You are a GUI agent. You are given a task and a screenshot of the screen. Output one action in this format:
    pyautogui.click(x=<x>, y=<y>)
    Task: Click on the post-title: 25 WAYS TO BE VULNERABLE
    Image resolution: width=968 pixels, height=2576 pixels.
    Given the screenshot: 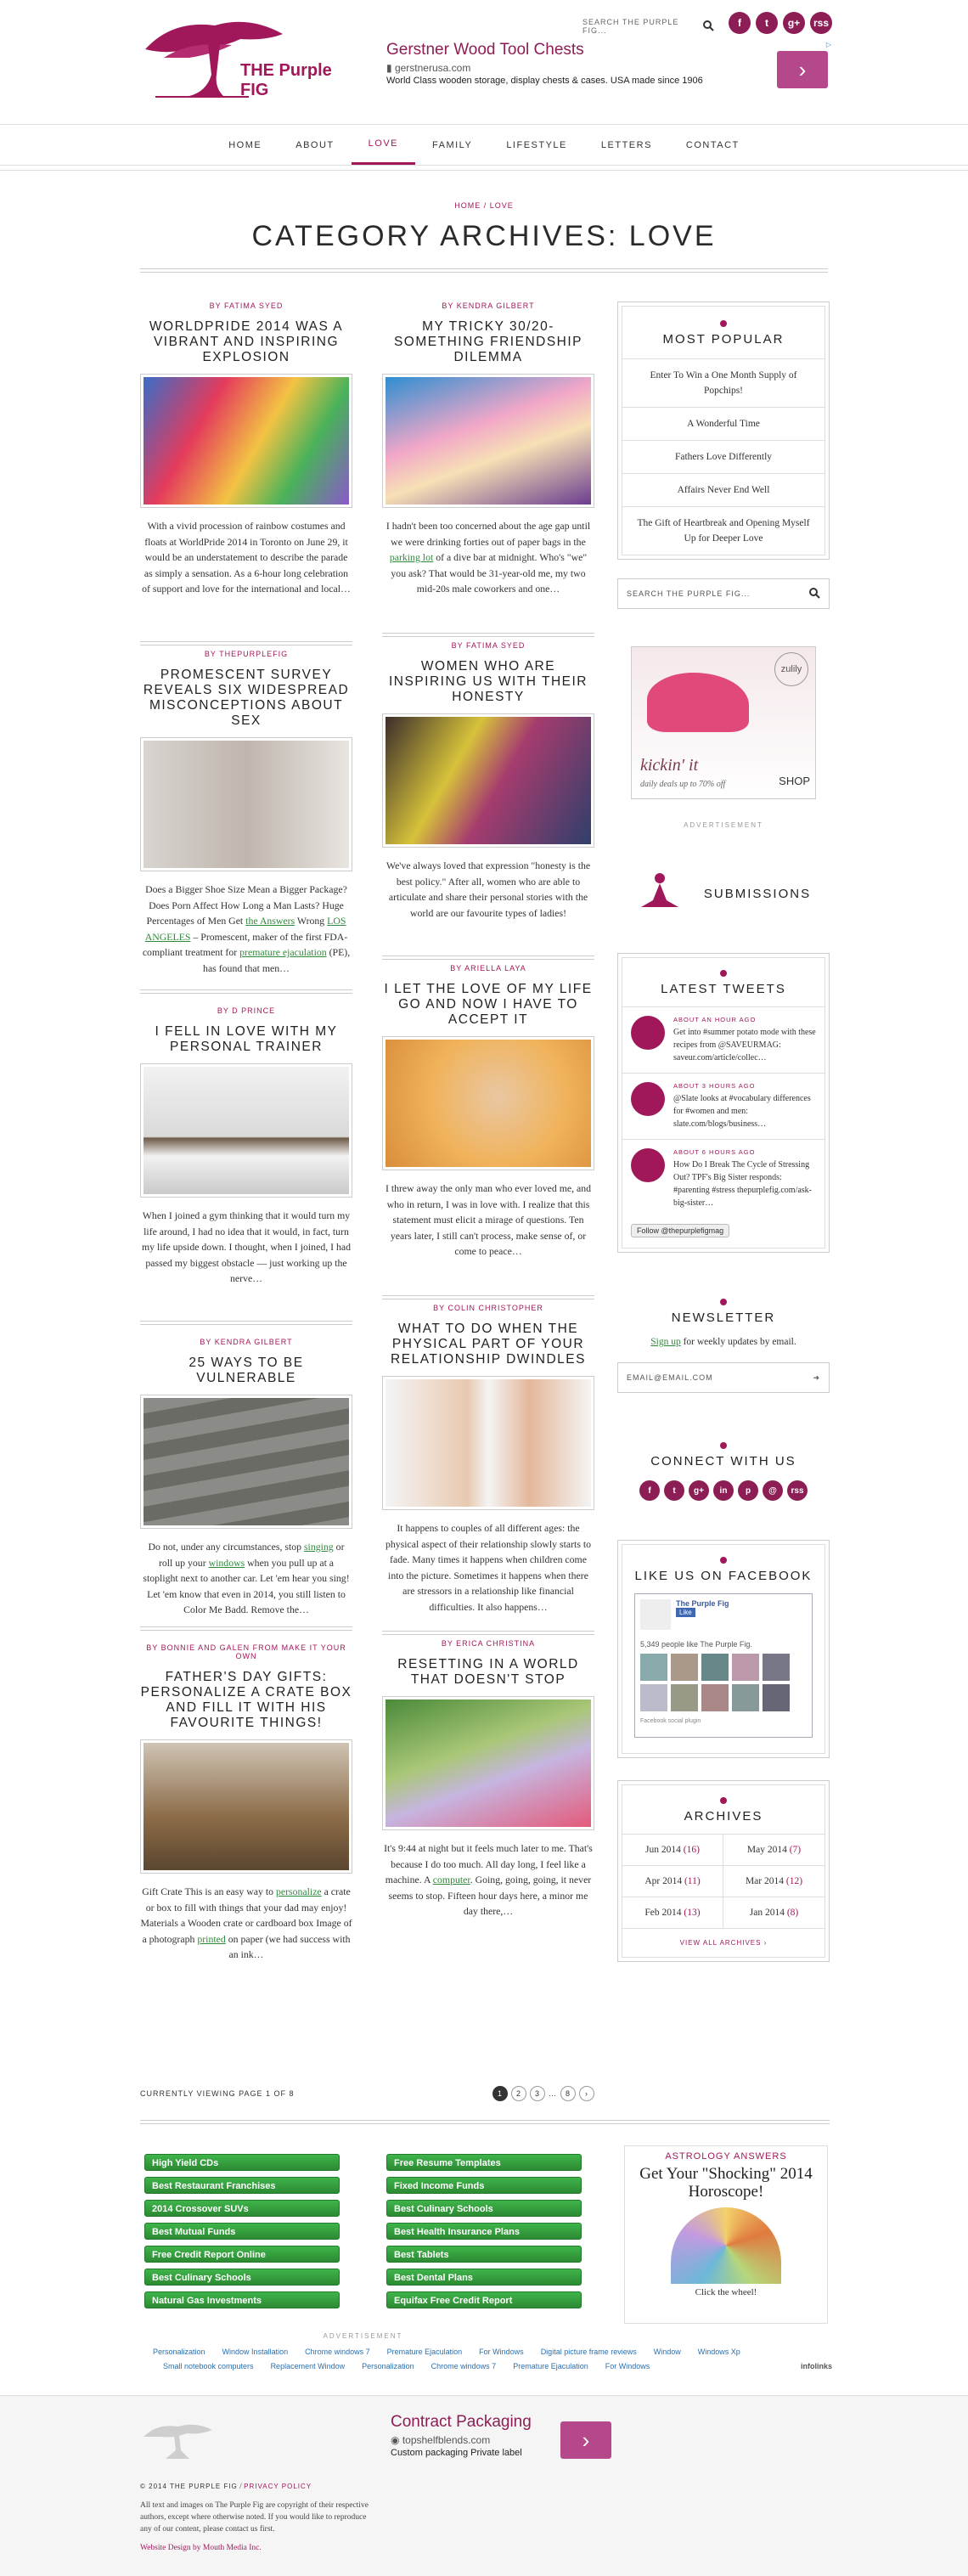 What is the action you would take?
    pyautogui.click(x=246, y=1371)
    